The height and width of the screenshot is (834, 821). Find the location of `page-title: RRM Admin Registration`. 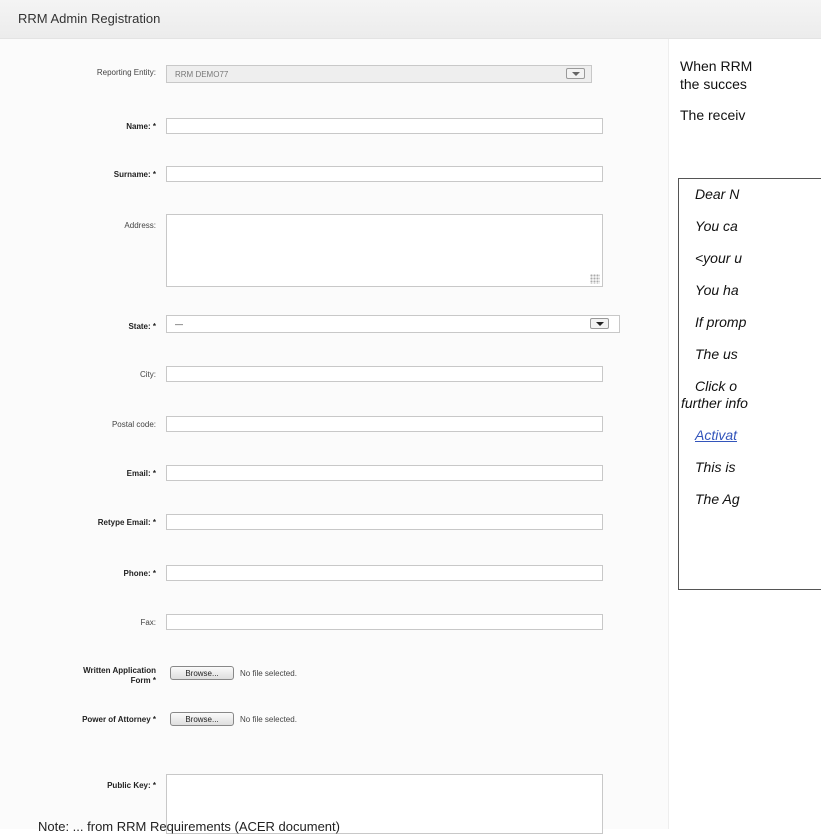

page-title: RRM Admin Registration is located at coordinates (89, 18).